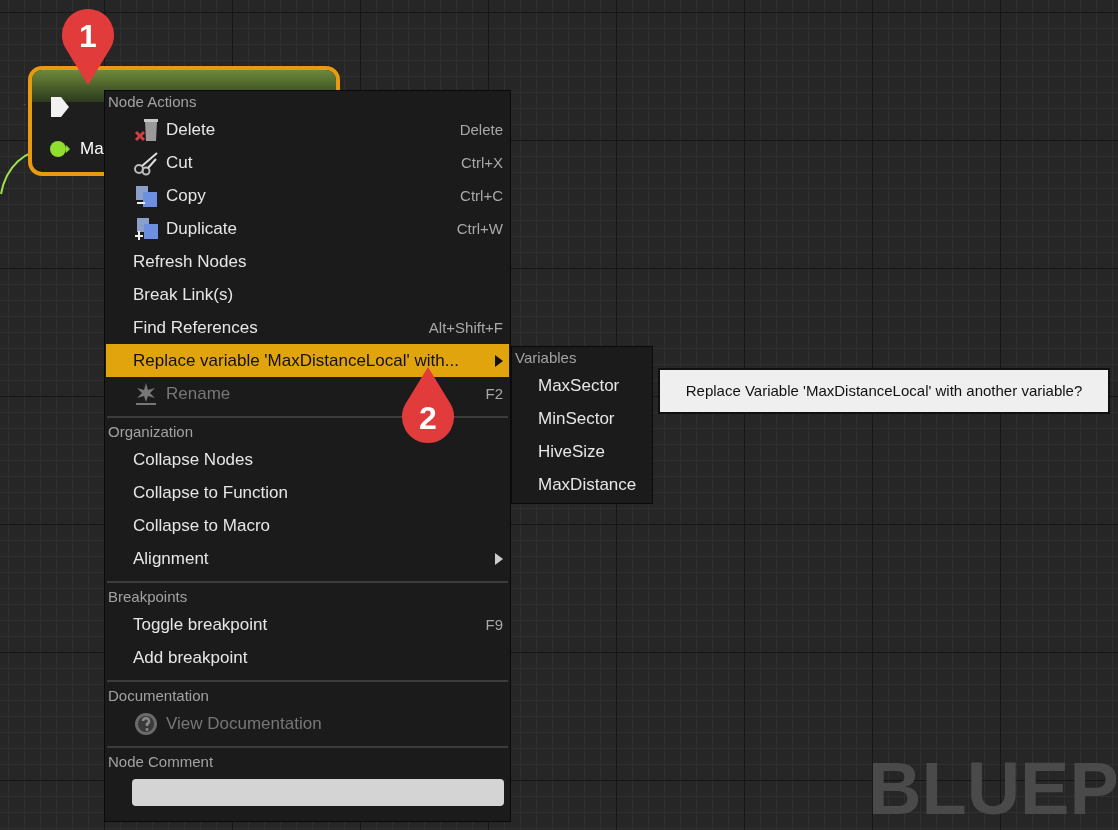 The width and height of the screenshot is (1118, 830). Describe the element at coordinates (582, 418) in the screenshot. I see `menu-item: MinSector` at that location.